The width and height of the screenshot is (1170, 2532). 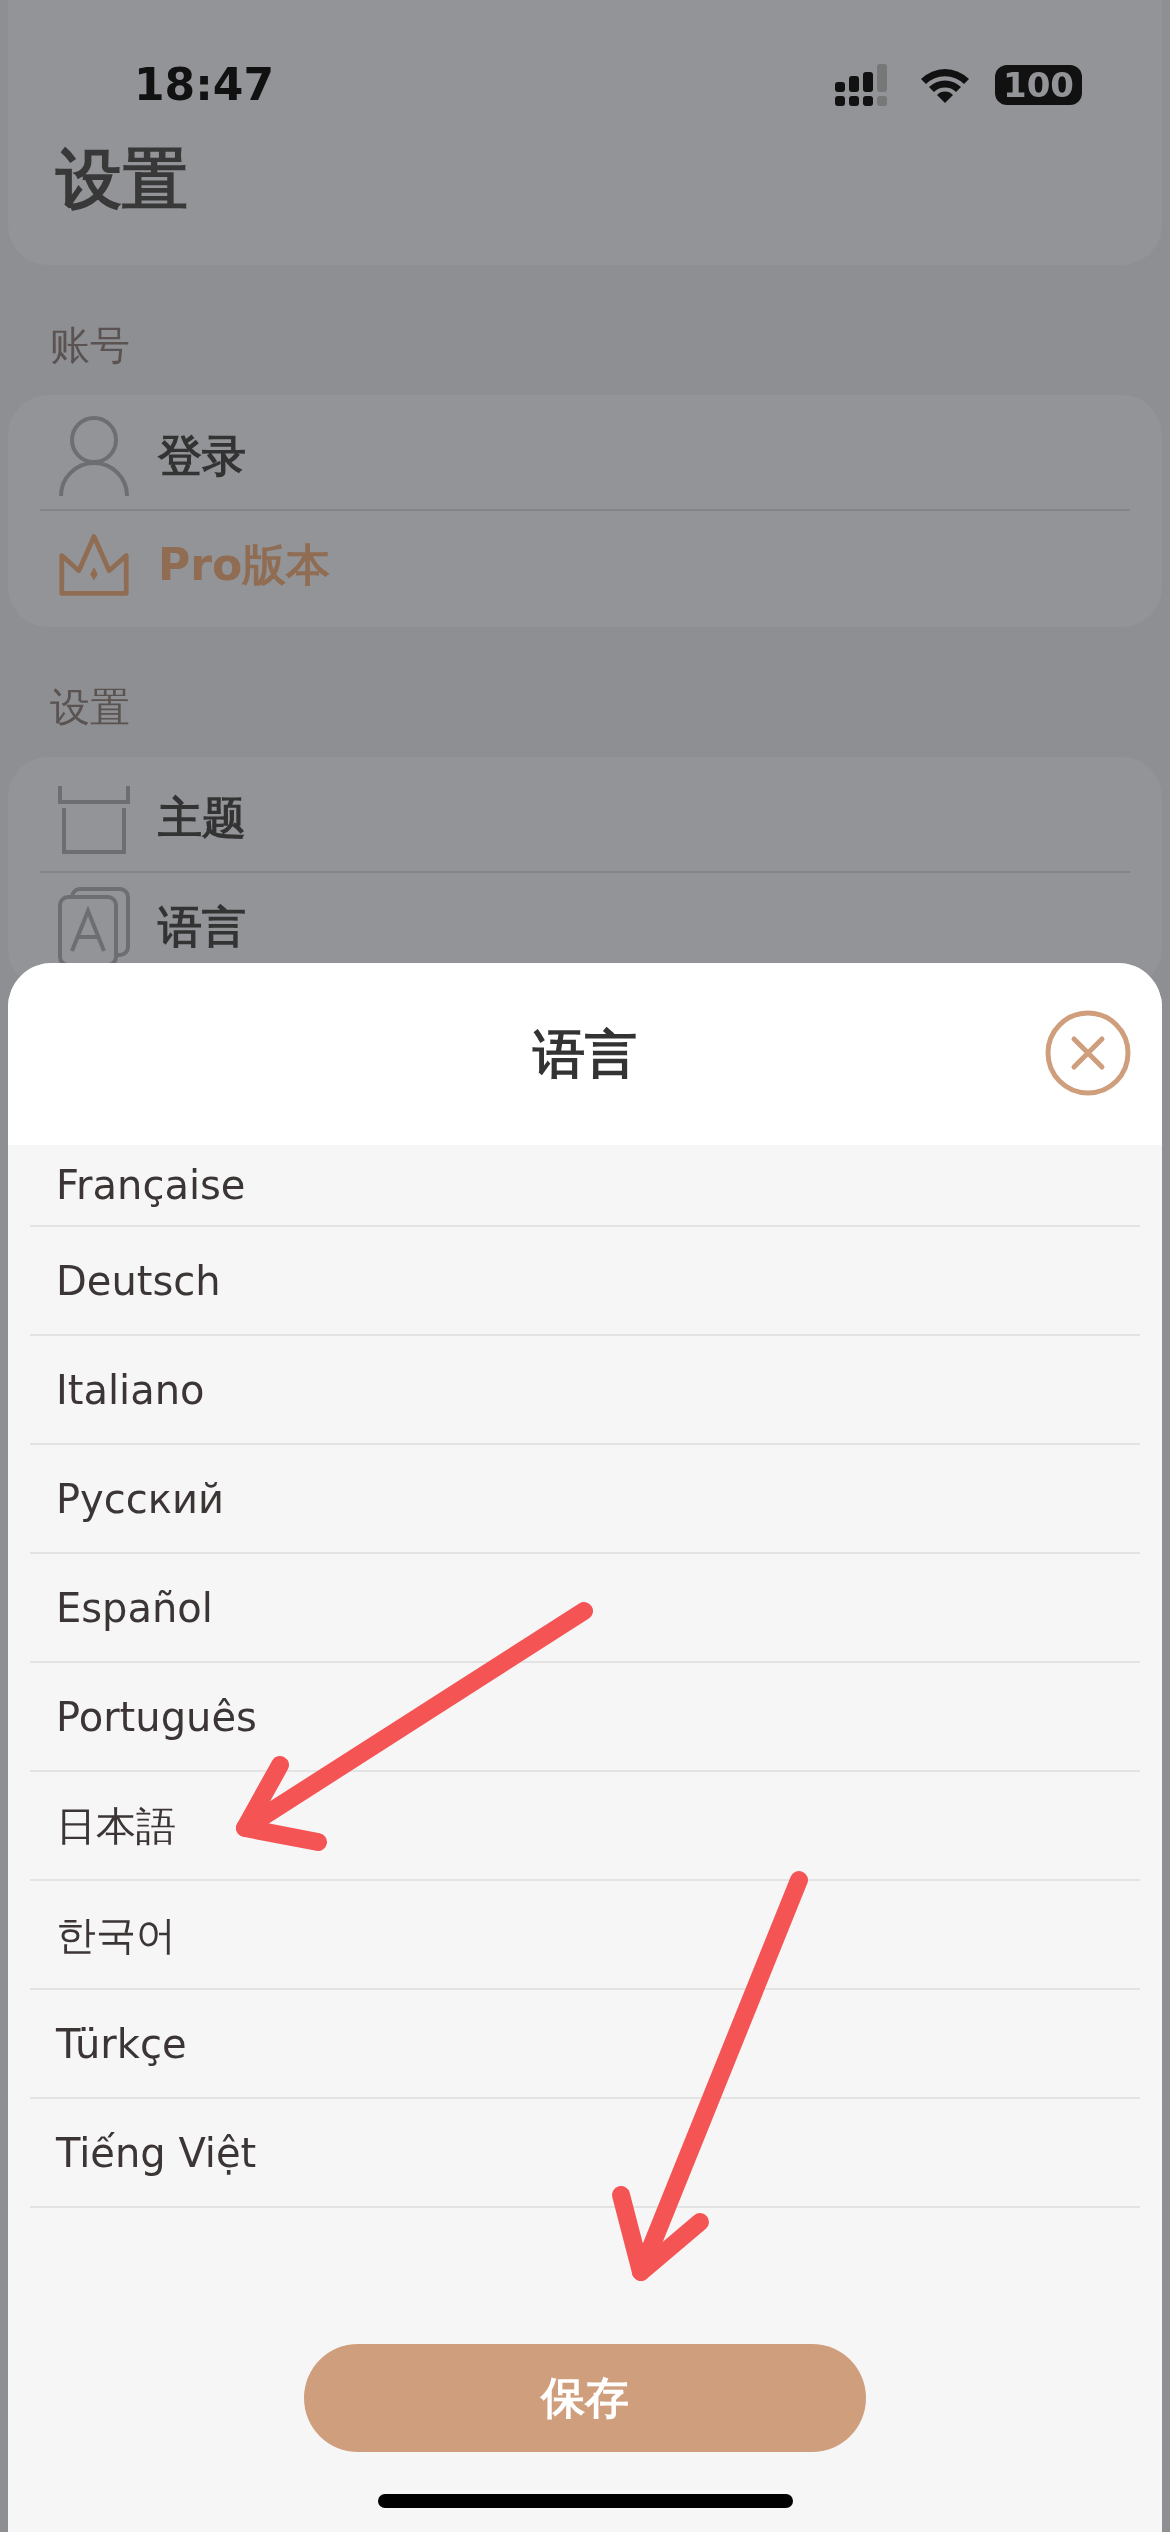 What do you see at coordinates (90, 707) in the screenshot?
I see `section-header: 设置` at bounding box center [90, 707].